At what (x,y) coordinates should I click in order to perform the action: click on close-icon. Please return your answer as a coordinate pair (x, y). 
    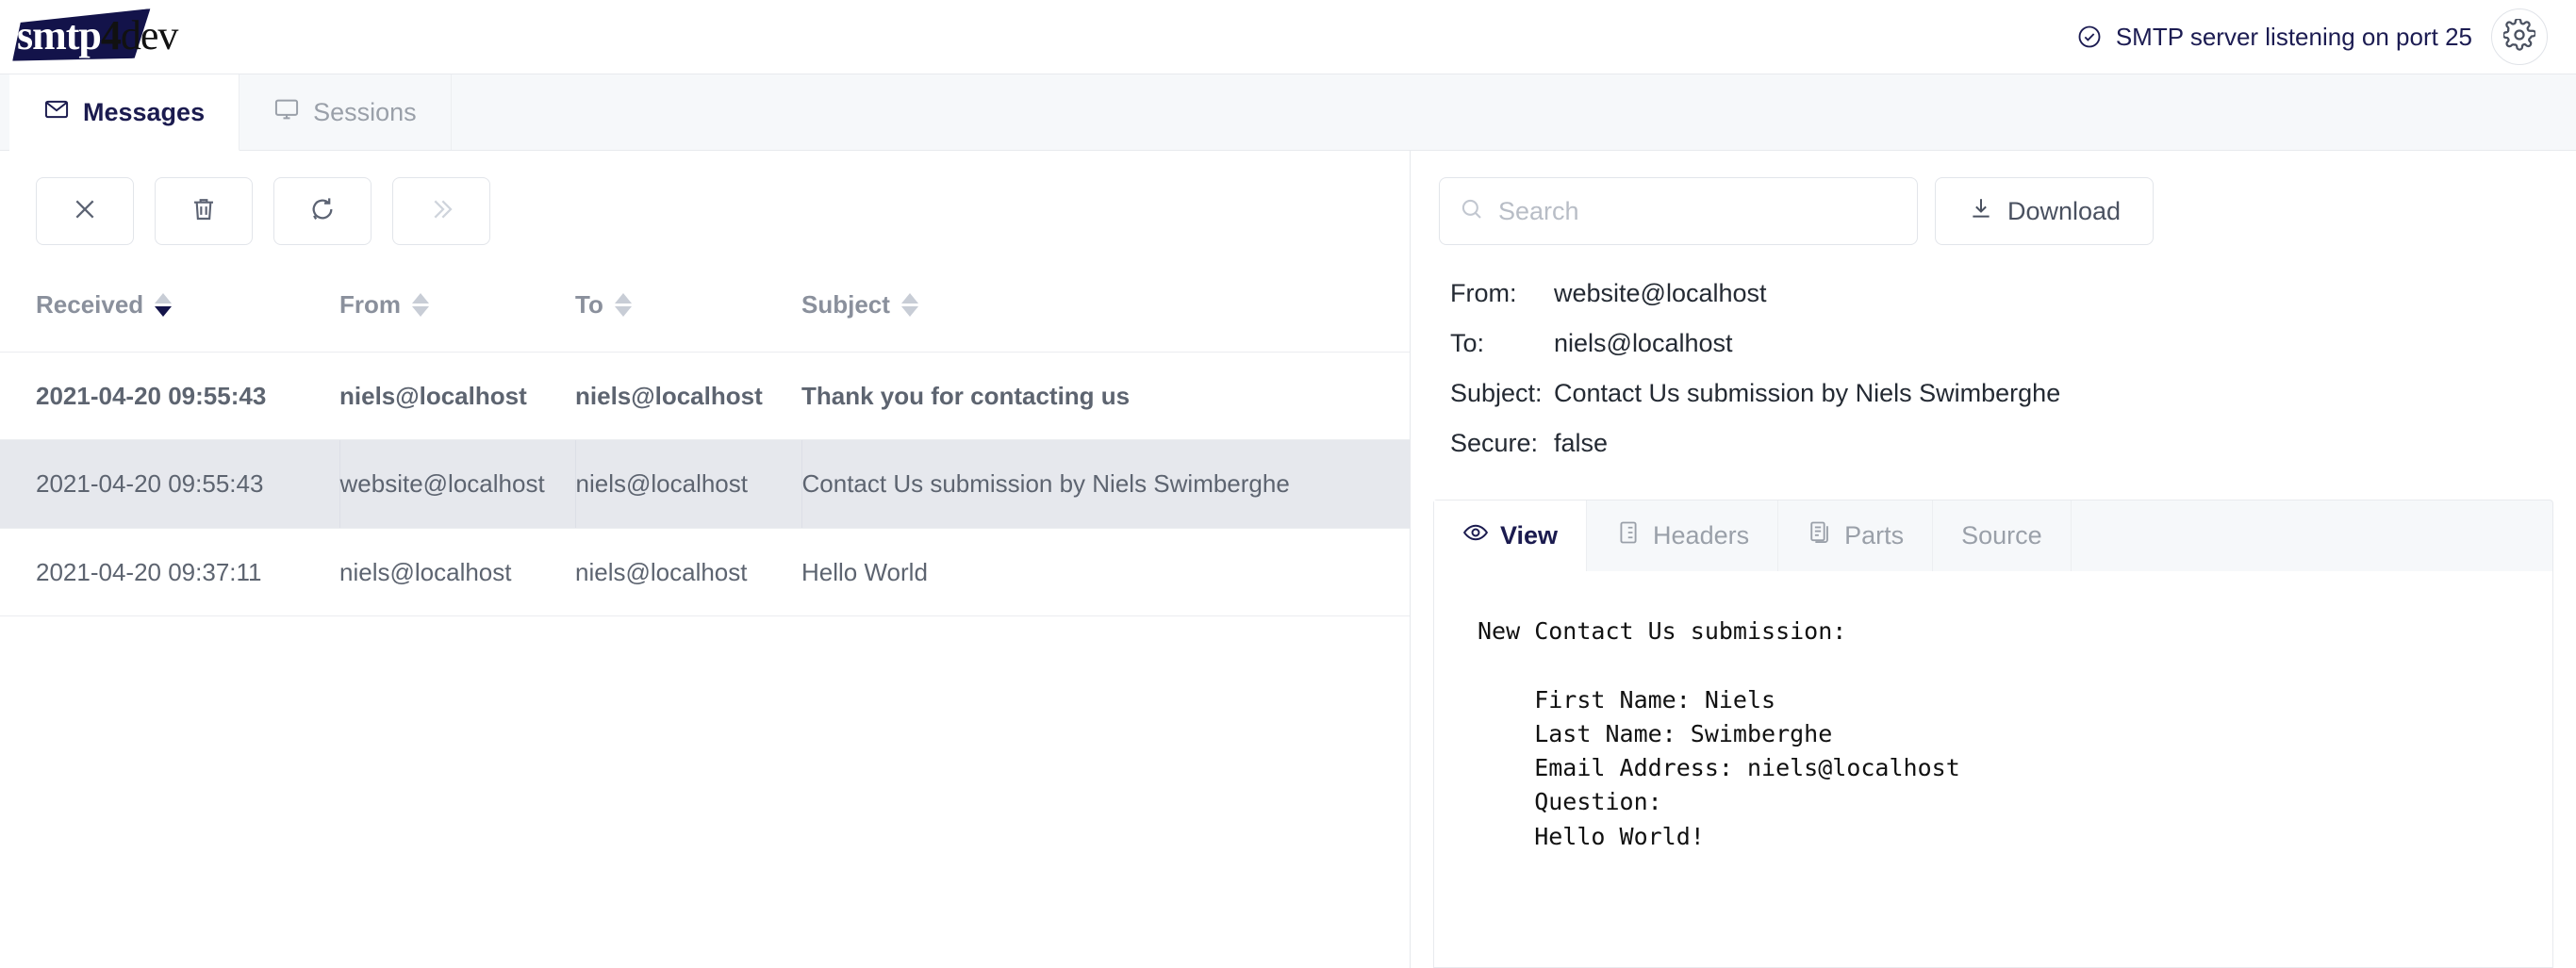
    Looking at the image, I should click on (85, 211).